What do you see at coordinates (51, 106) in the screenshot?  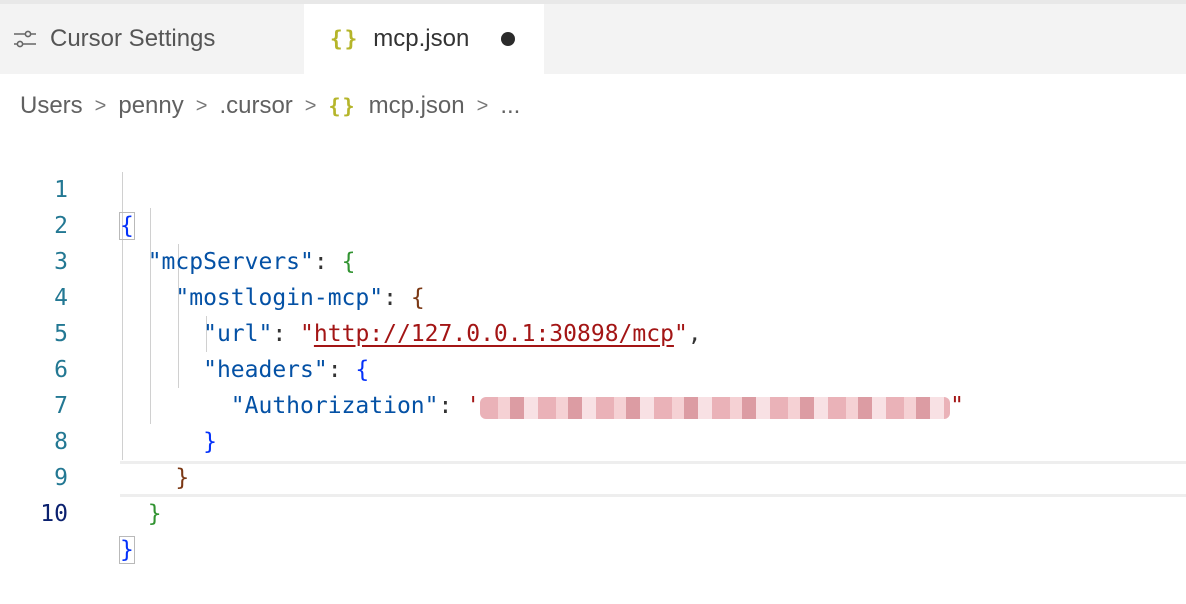 I see `breadcrumb-item-users: Users` at bounding box center [51, 106].